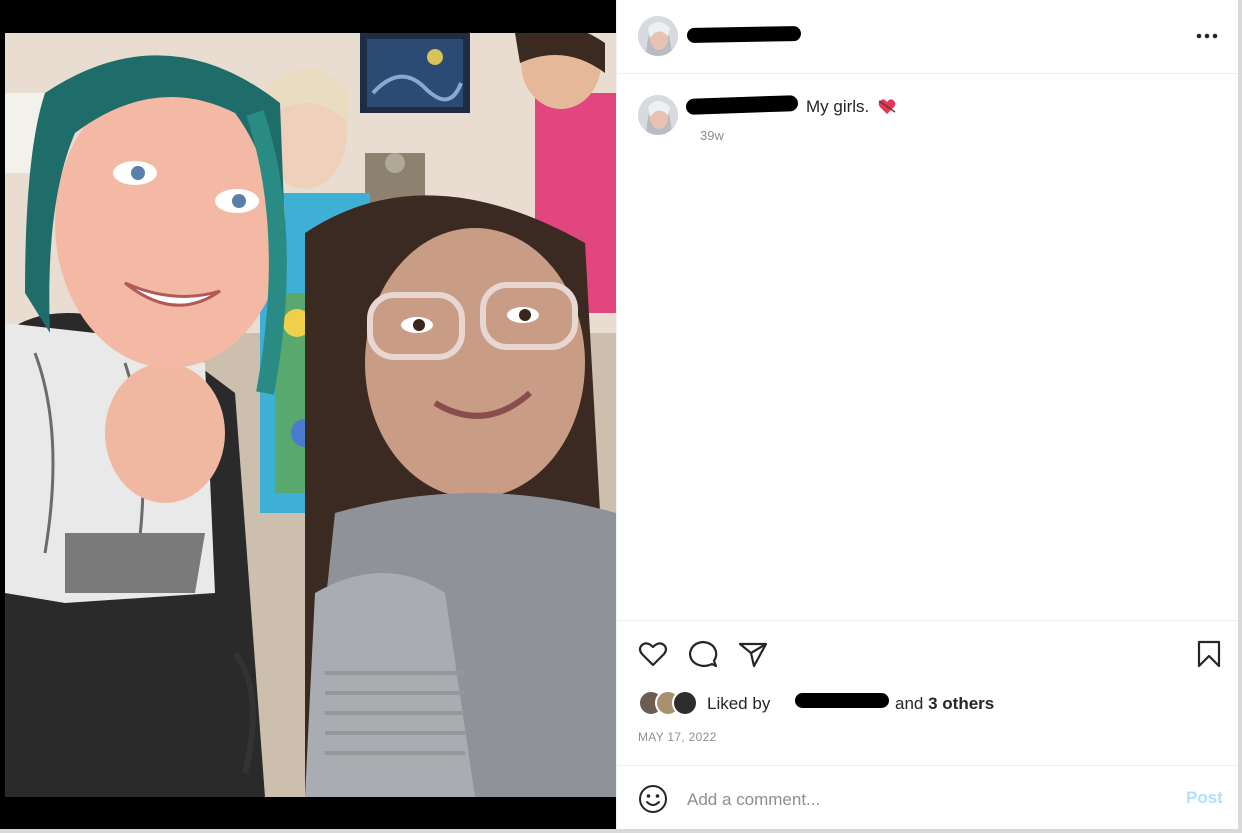  Describe the element at coordinates (744, 34) in the screenshot. I see `username-redaction` at that location.